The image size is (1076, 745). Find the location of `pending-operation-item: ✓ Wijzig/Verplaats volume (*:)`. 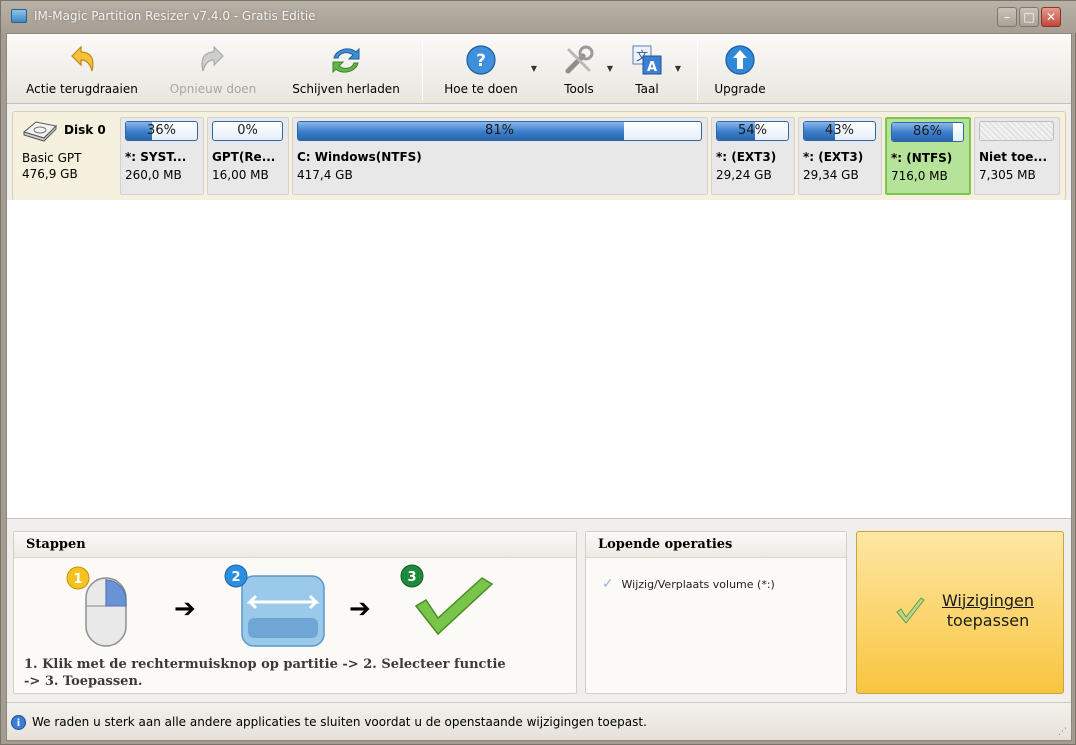

pending-operation-item: ✓ Wijzig/Verplaats volume (*:) is located at coordinates (688, 584).